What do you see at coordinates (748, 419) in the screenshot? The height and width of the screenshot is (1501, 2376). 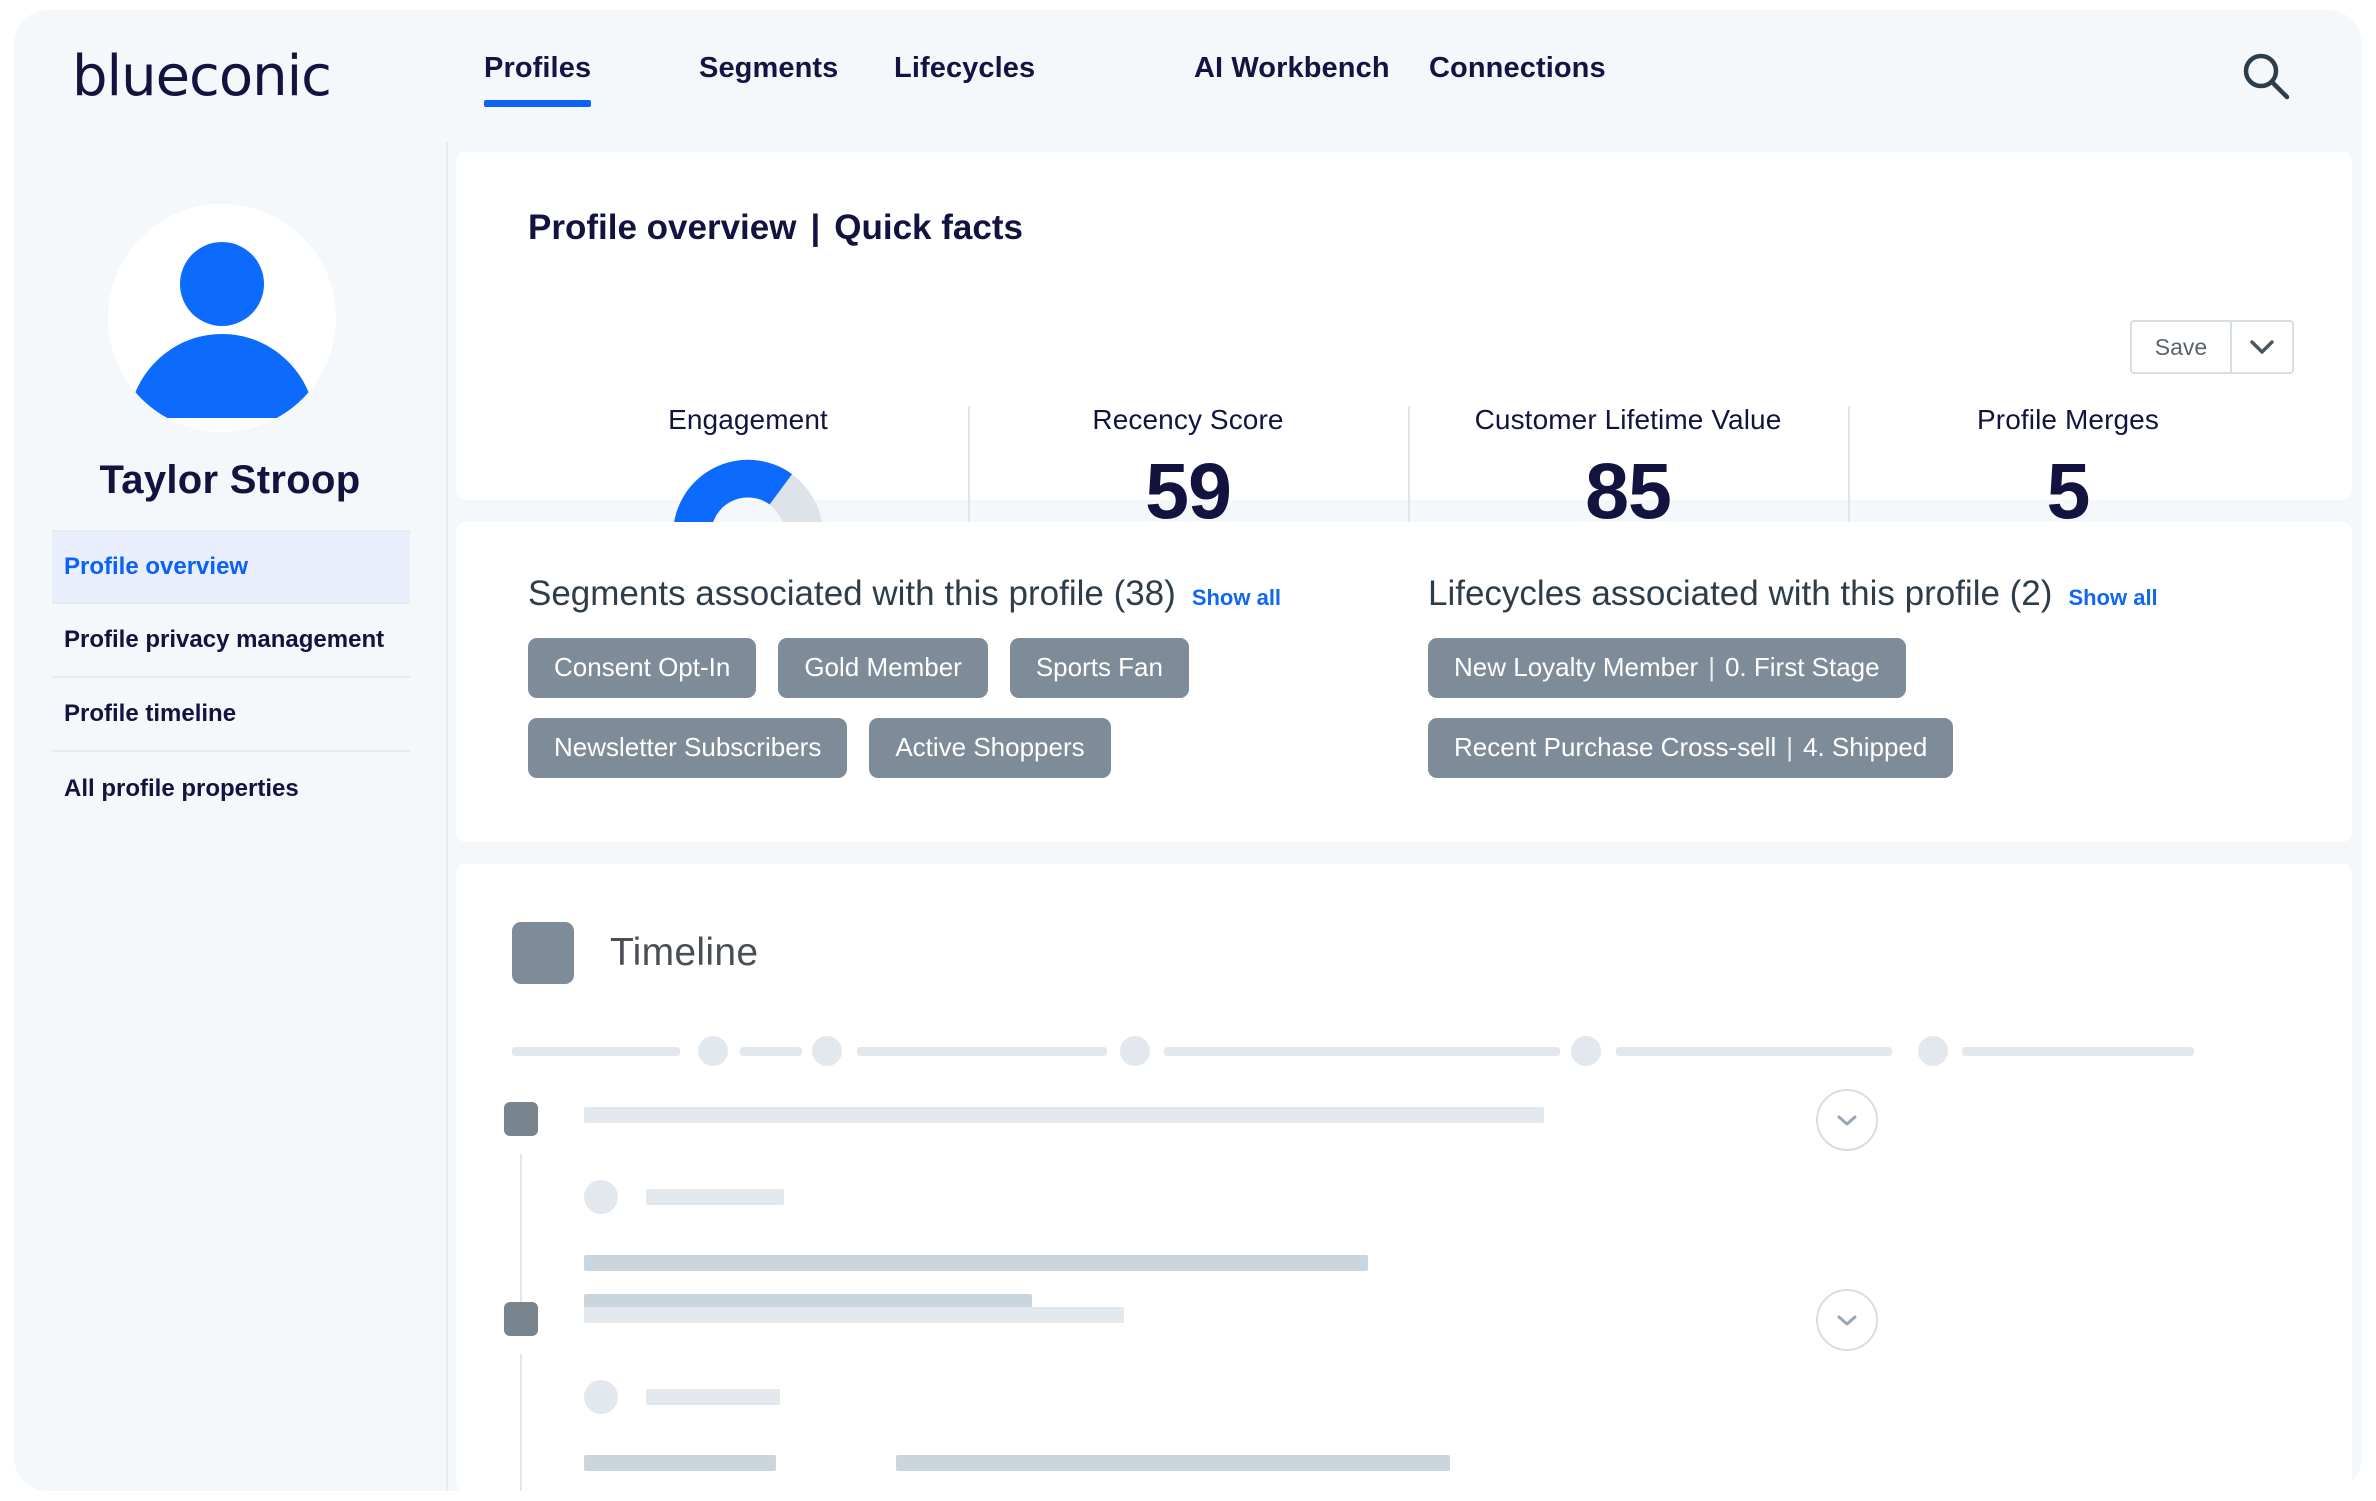 I see `metric-label: Engagement` at bounding box center [748, 419].